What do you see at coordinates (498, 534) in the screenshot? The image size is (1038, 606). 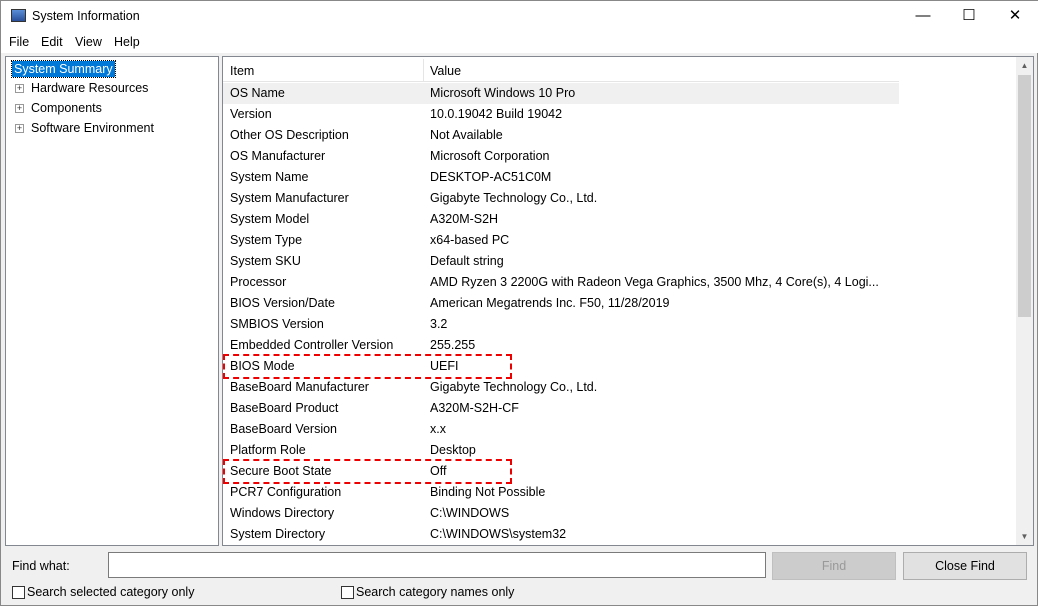 I see `value-cell: C:\WINDOWS\system32` at bounding box center [498, 534].